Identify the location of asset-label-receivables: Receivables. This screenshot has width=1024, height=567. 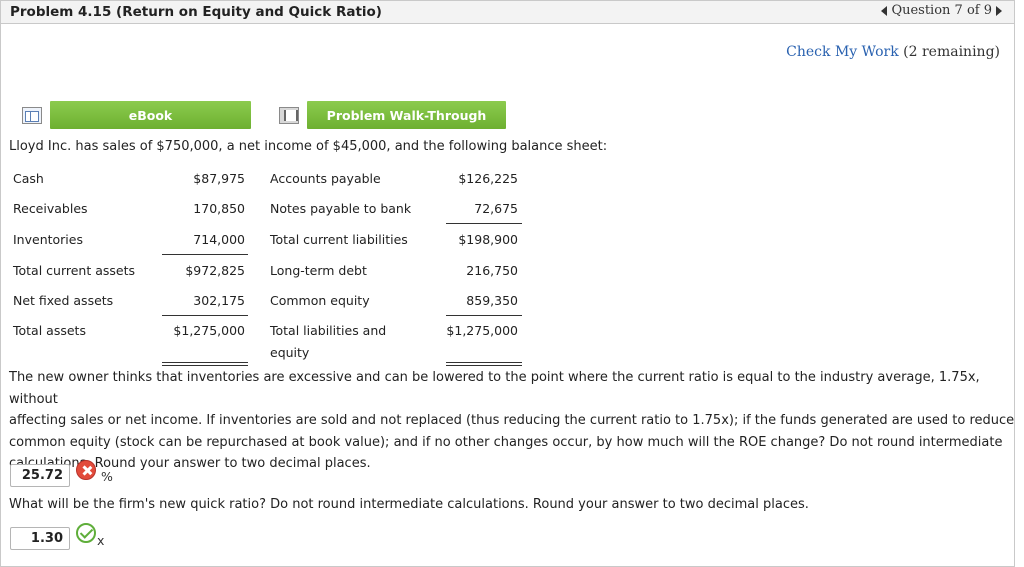
(50, 208).